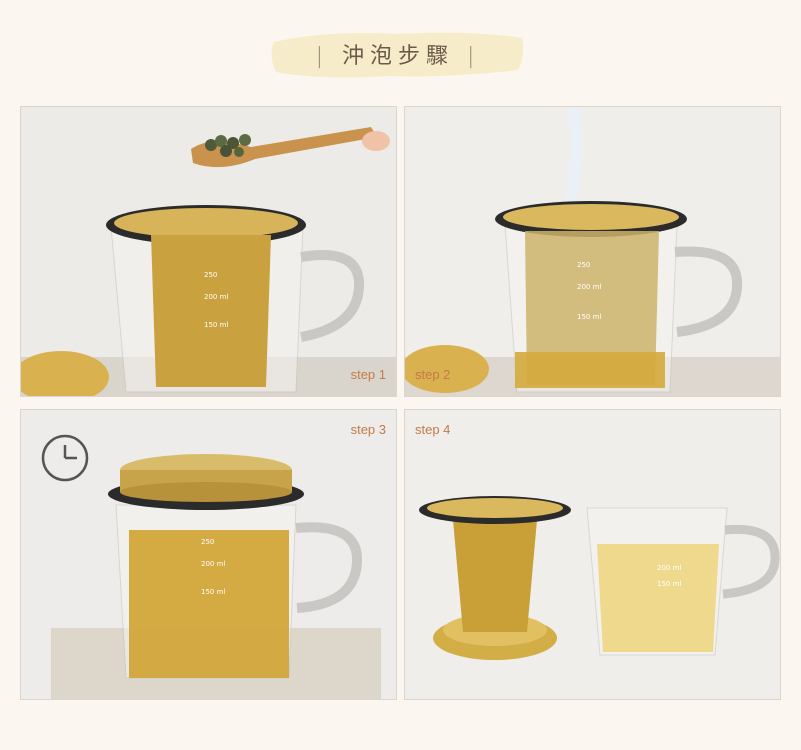  Describe the element at coordinates (433, 429) in the screenshot. I see `step-4-label: step 4` at that location.